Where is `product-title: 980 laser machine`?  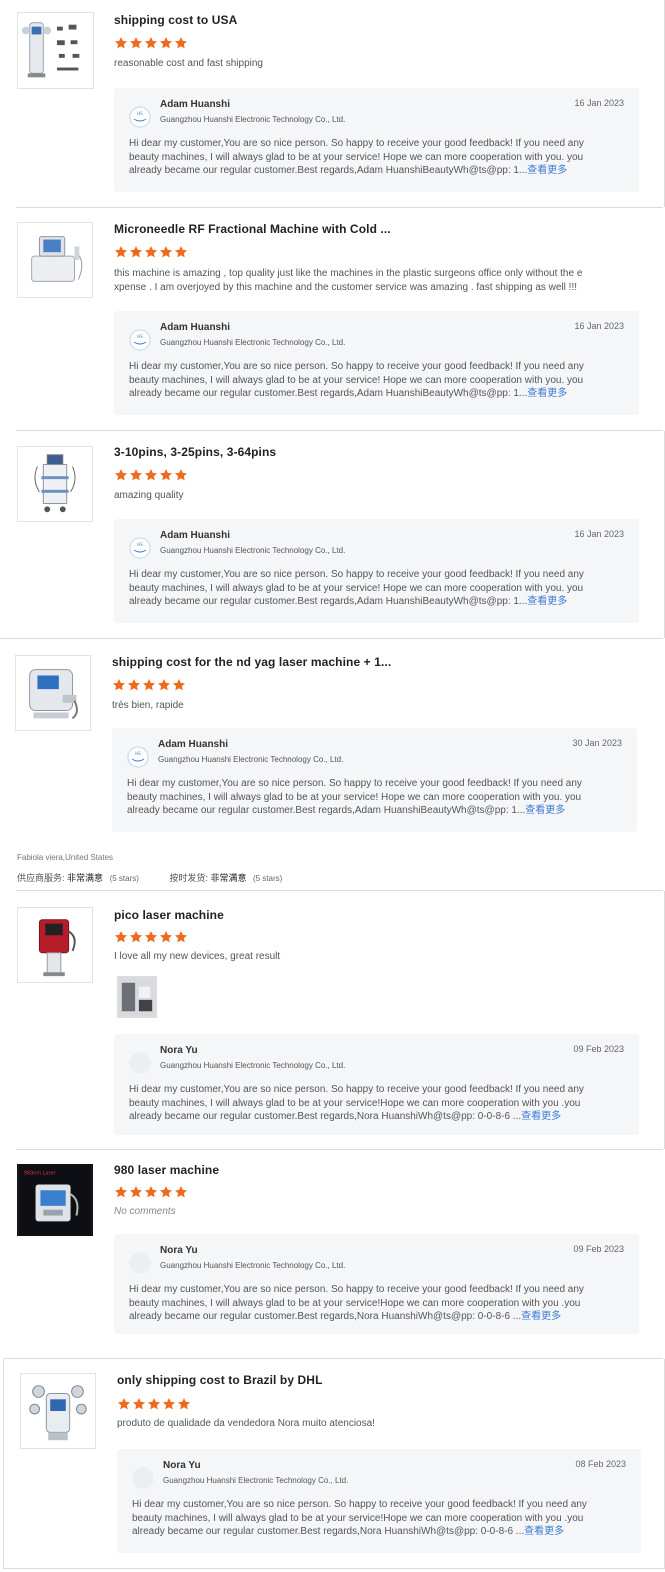
product-title: 980 laser machine is located at coordinates (166, 1170).